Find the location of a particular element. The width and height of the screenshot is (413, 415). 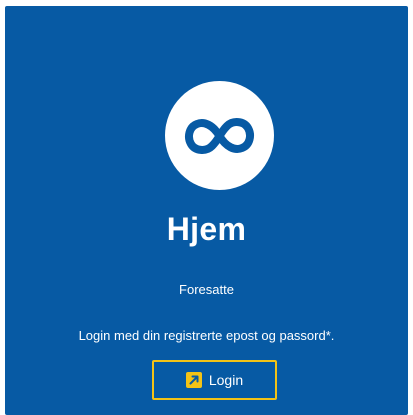

login-button: Login is located at coordinates (214, 380).